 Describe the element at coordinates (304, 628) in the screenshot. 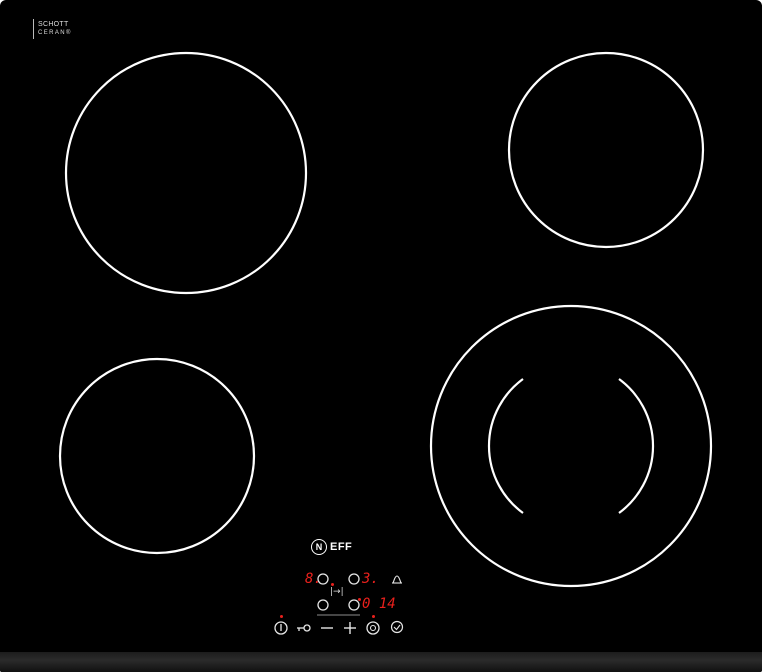

I see `child-lock-key-icon` at that location.